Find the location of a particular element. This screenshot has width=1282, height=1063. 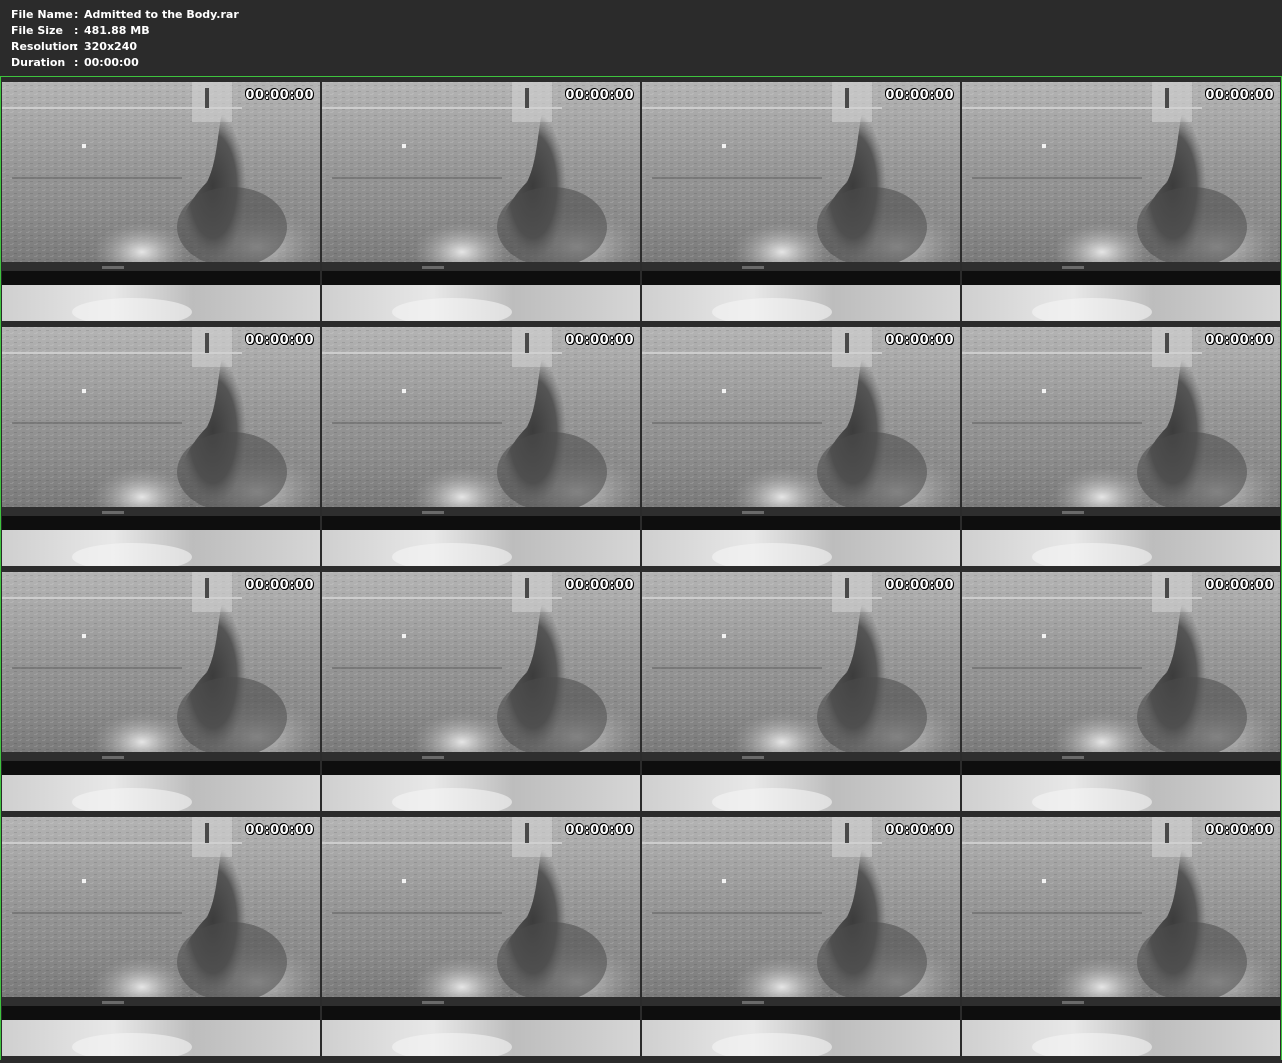

file-name-row: File Name: Admitted to the Body.rar is located at coordinates (125, 15).